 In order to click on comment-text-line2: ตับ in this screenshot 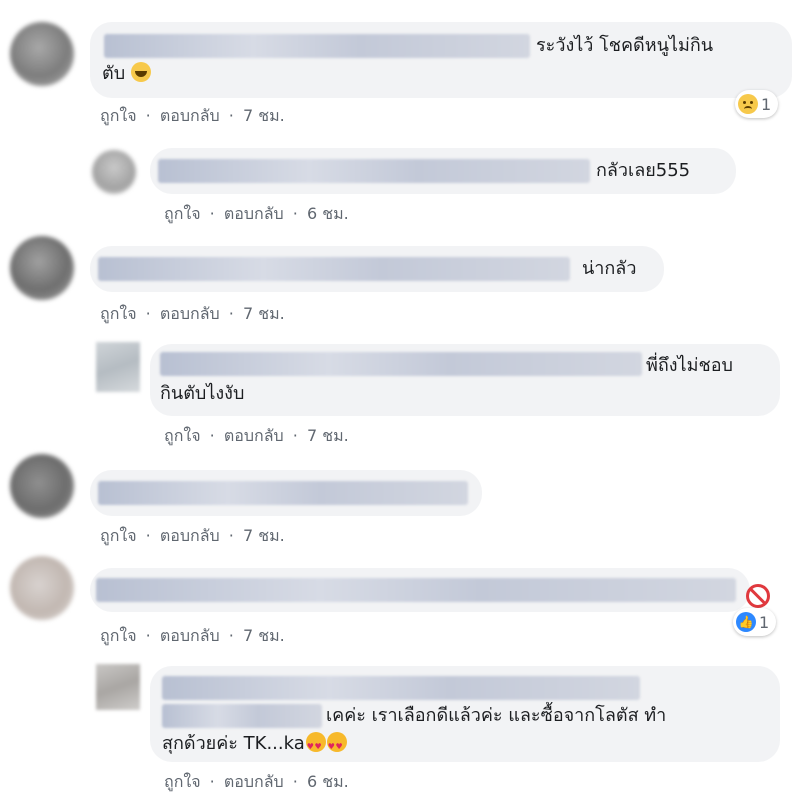, I will do `click(127, 74)`.